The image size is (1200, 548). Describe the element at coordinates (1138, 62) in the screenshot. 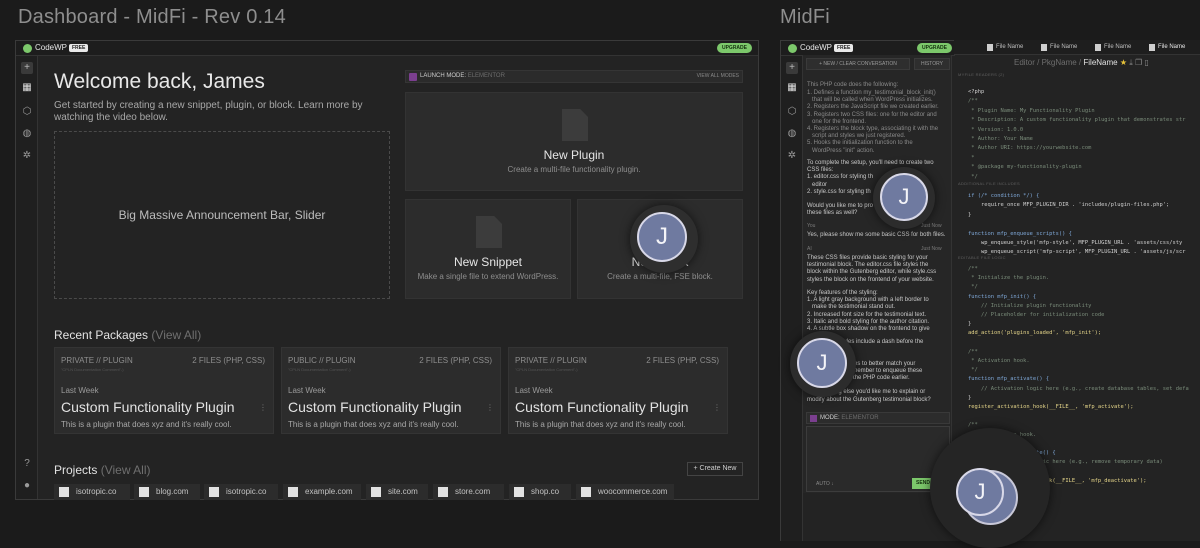

I see `copy-icon: ❐` at that location.